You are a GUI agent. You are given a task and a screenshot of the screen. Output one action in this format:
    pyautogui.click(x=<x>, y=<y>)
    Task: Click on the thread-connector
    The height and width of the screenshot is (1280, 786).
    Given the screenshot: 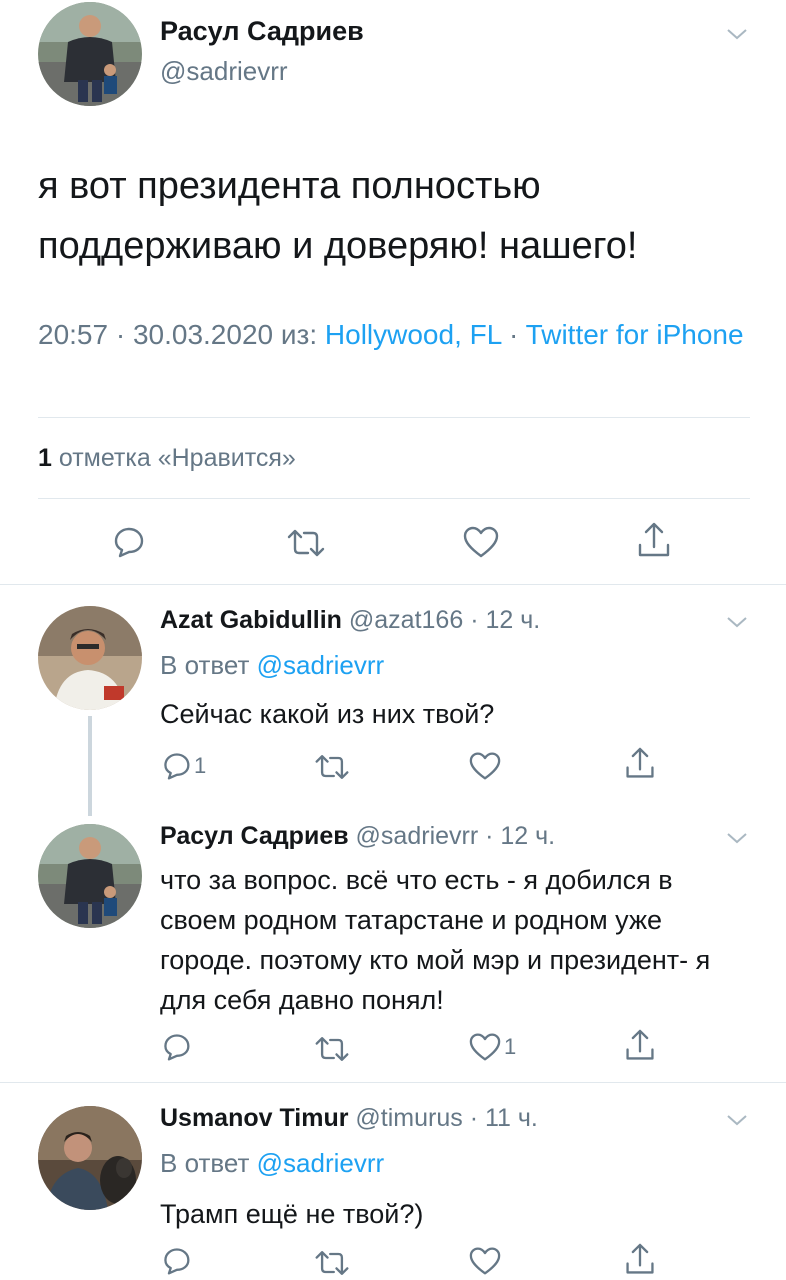 What is the action you would take?
    pyautogui.click(x=90, y=766)
    